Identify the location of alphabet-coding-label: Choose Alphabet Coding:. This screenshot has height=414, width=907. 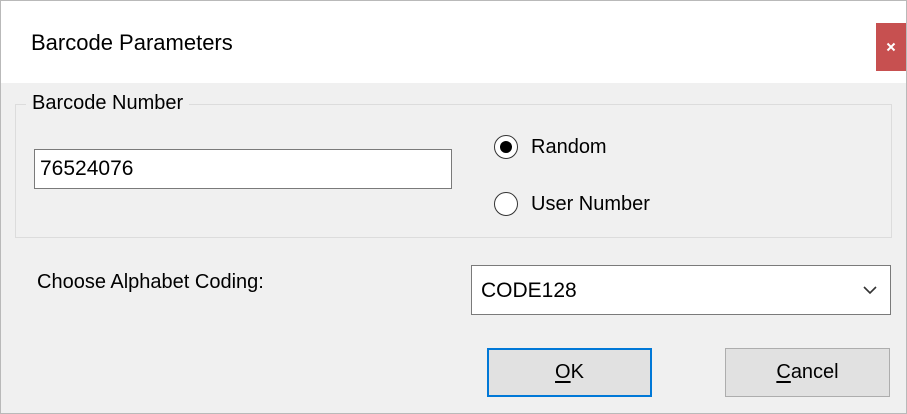
(150, 282).